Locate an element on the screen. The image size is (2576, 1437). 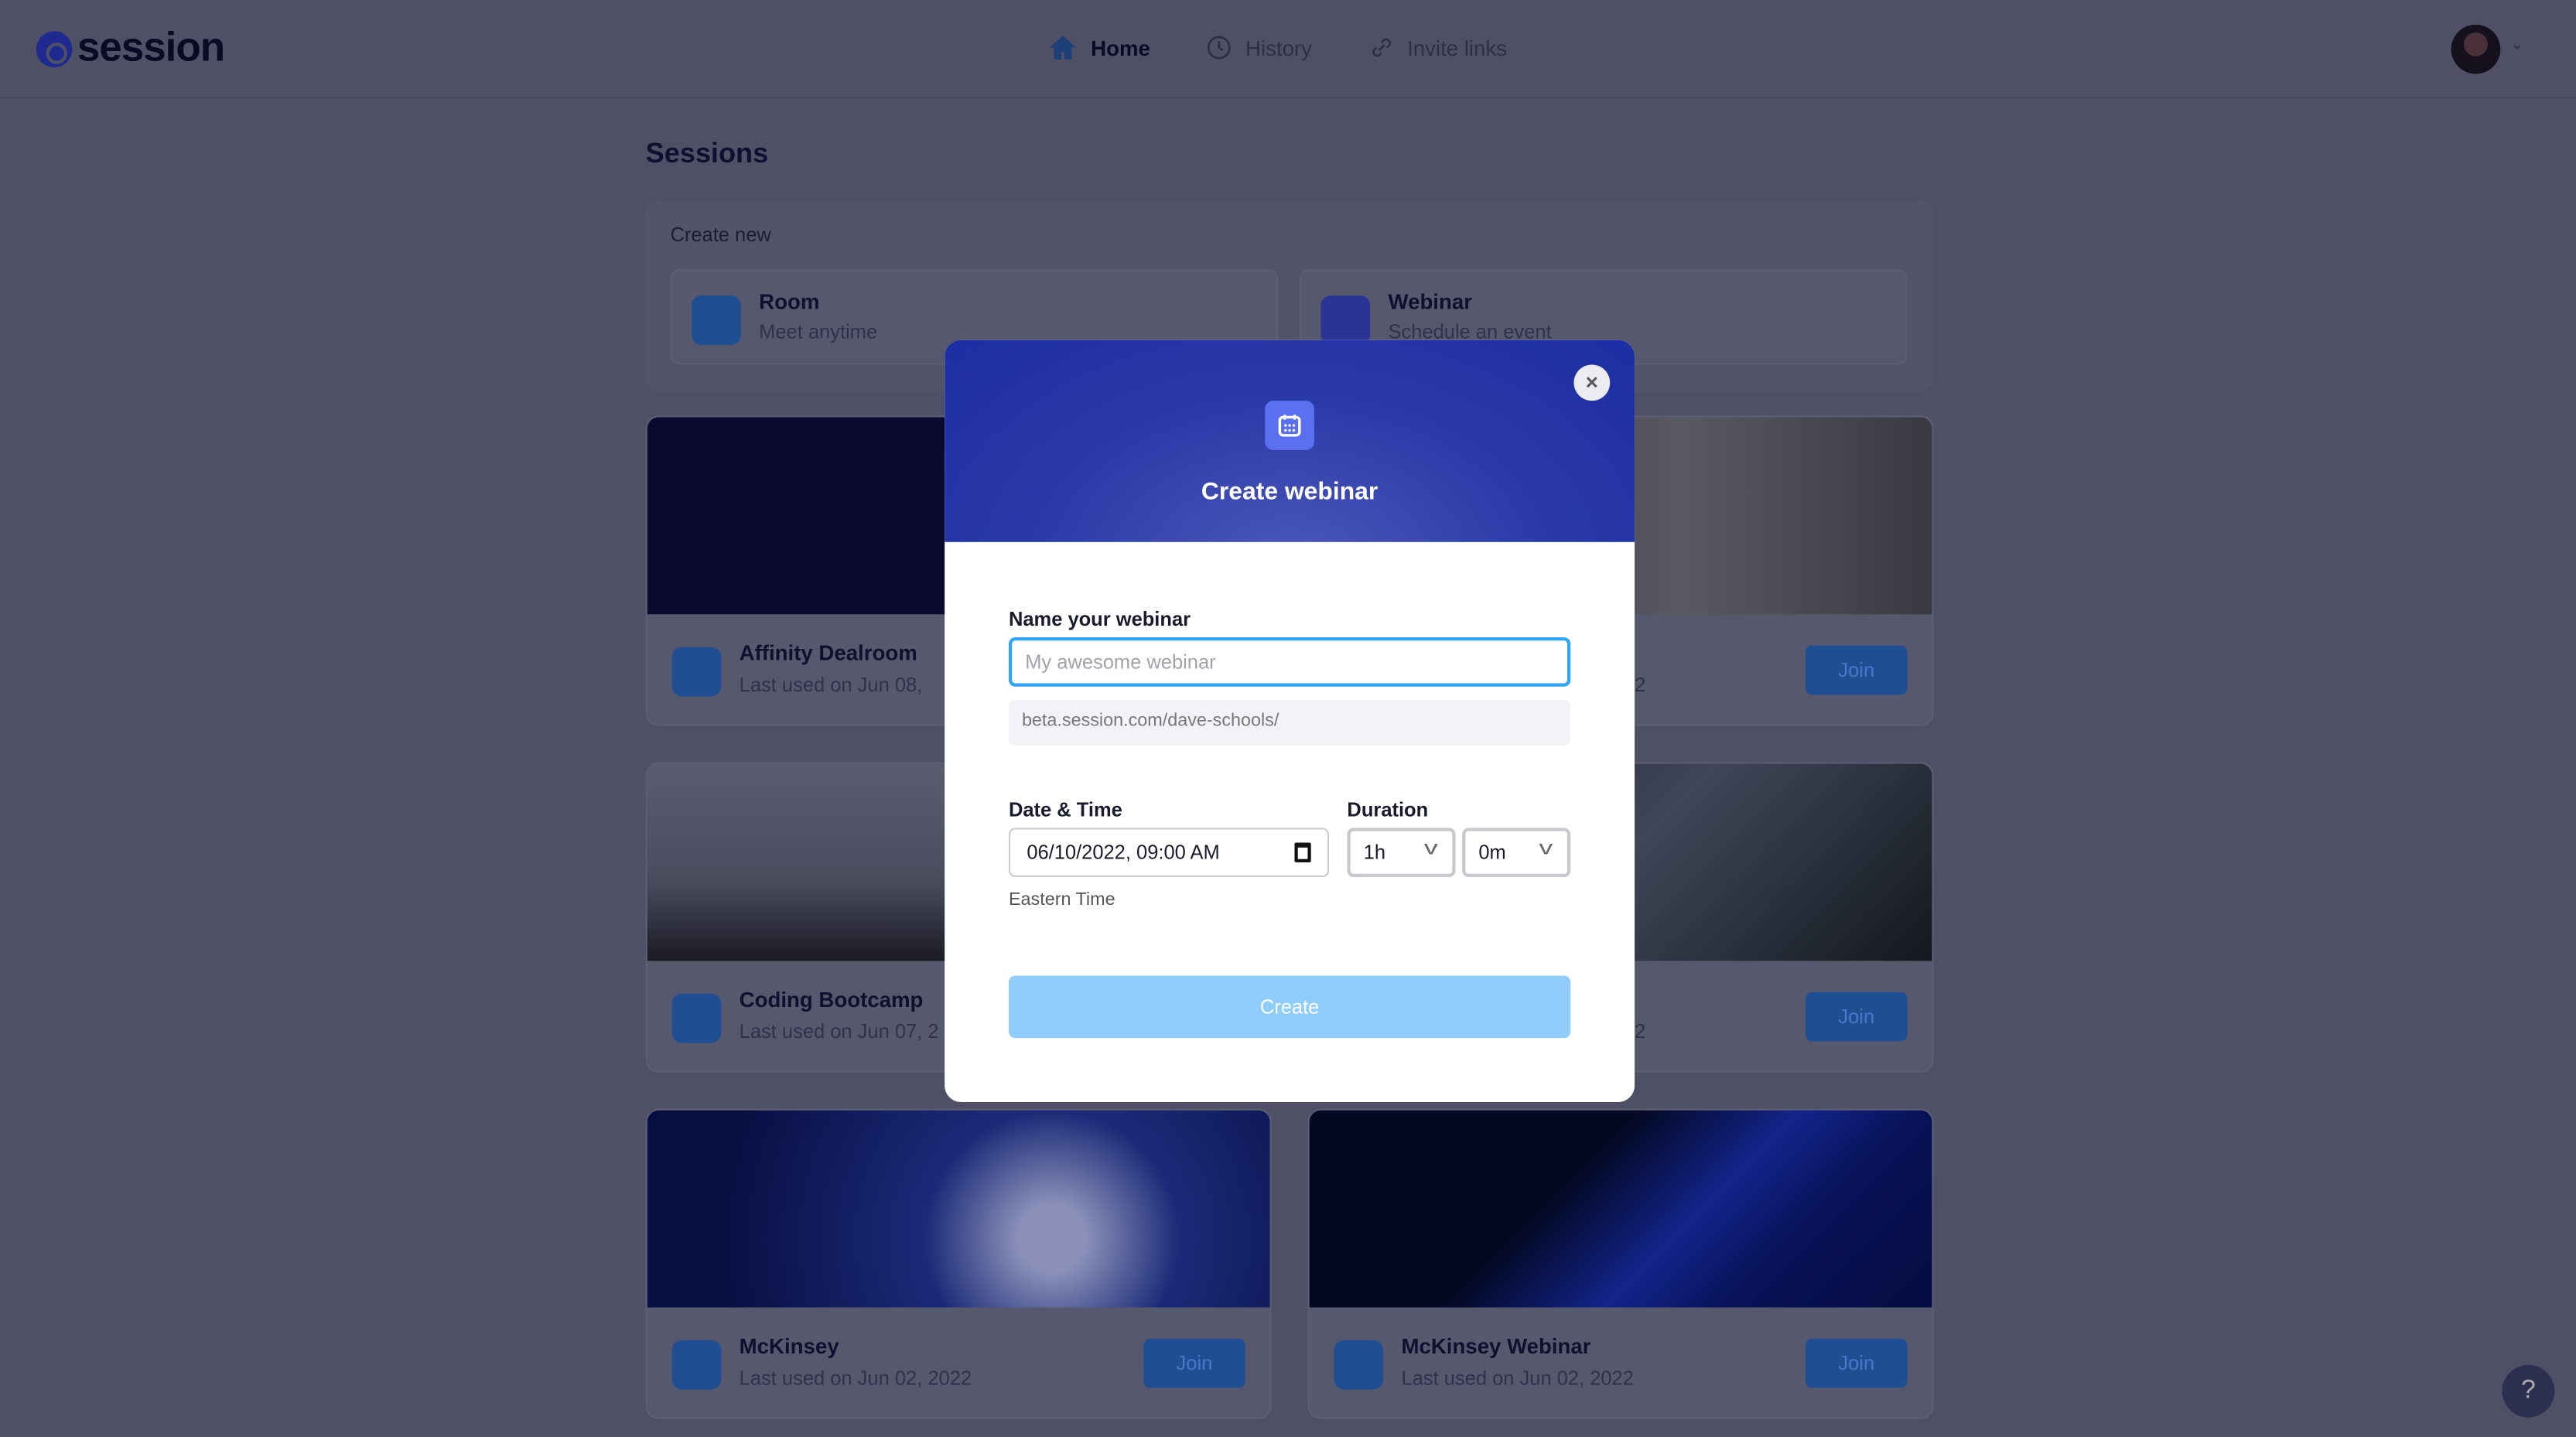
card-subtitle: Meet anytime is located at coordinates (818, 331).